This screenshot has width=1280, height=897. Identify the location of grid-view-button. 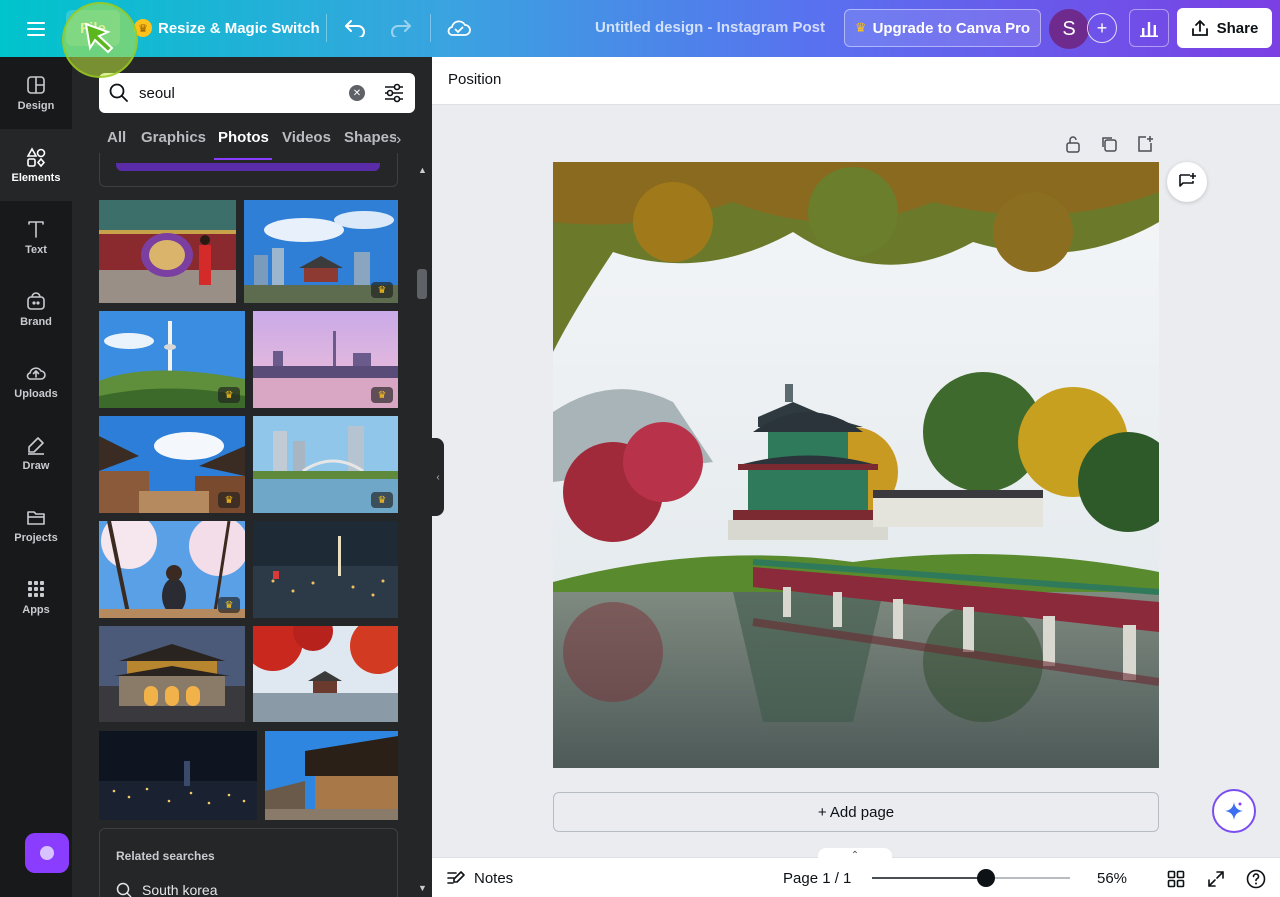
(1176, 879).